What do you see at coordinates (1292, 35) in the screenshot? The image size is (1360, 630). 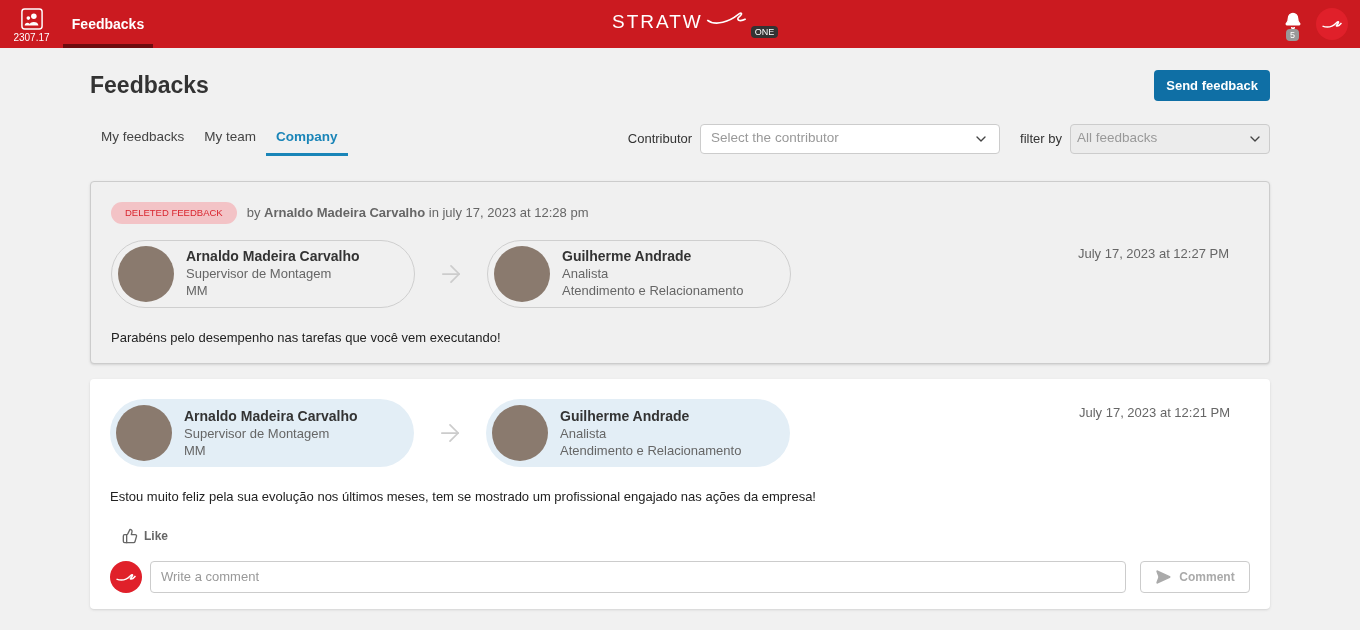 I see `notification-count: 5` at bounding box center [1292, 35].